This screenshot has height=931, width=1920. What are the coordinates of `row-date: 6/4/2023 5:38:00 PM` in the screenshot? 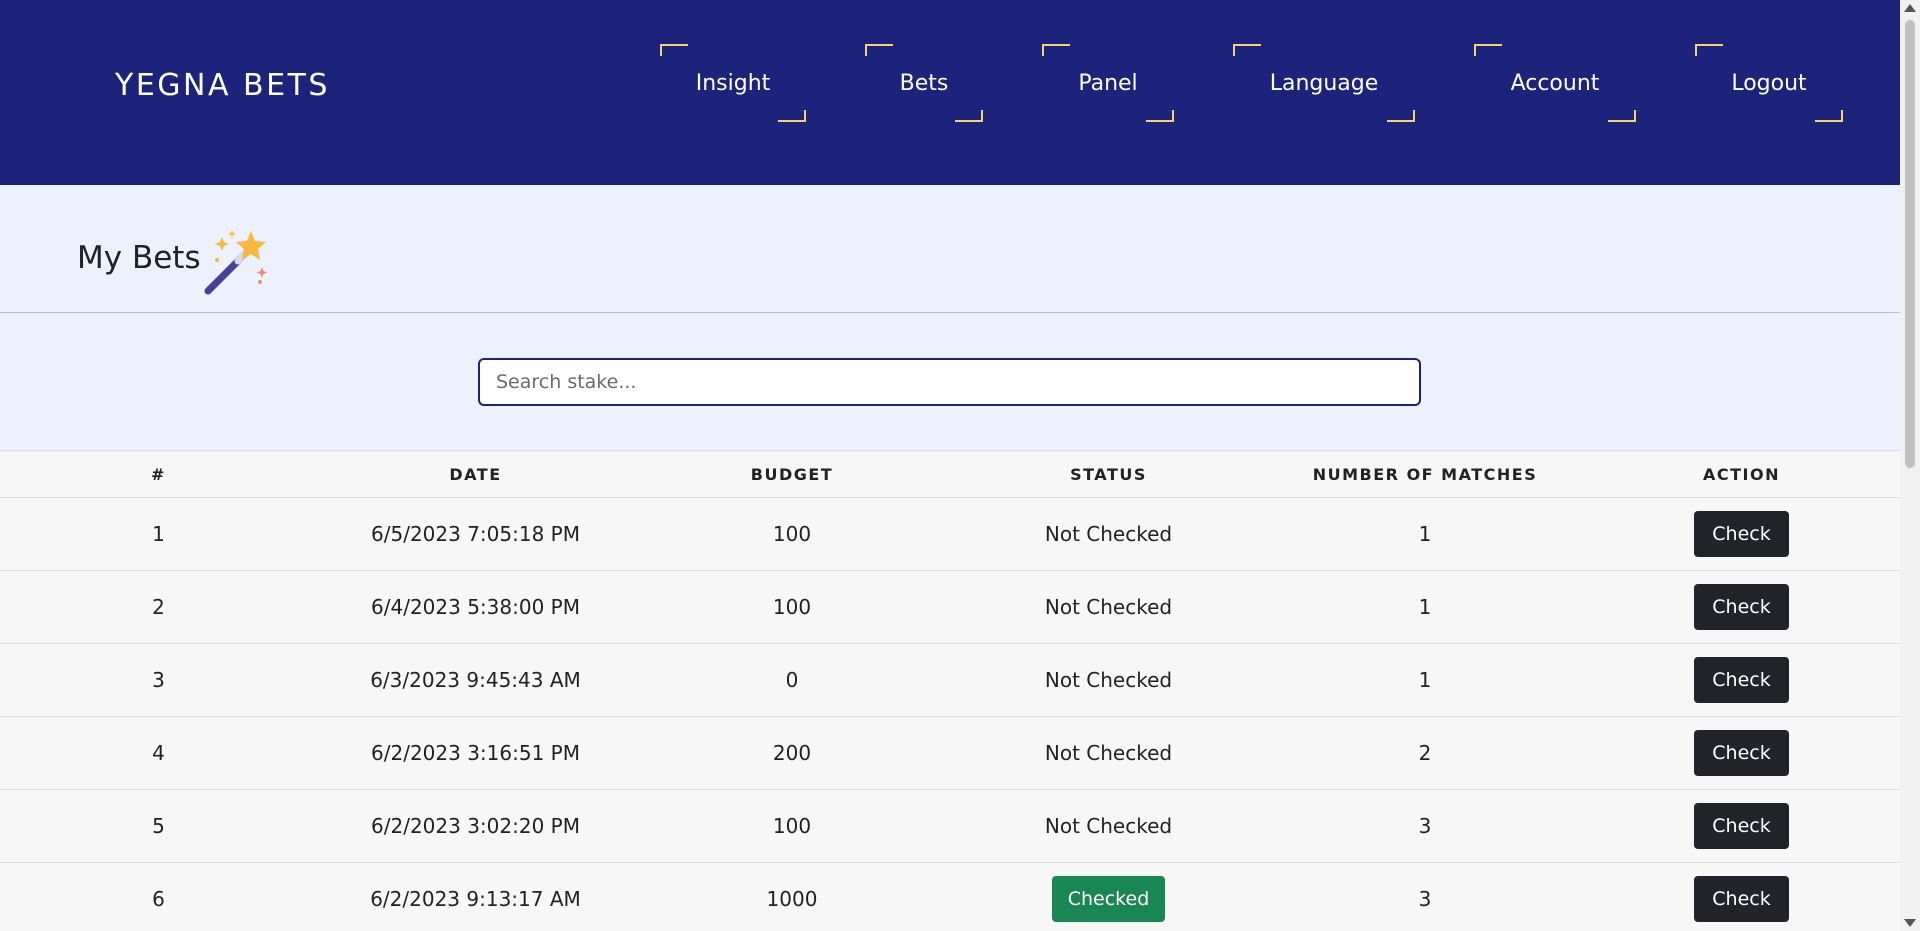 It's located at (475, 607).